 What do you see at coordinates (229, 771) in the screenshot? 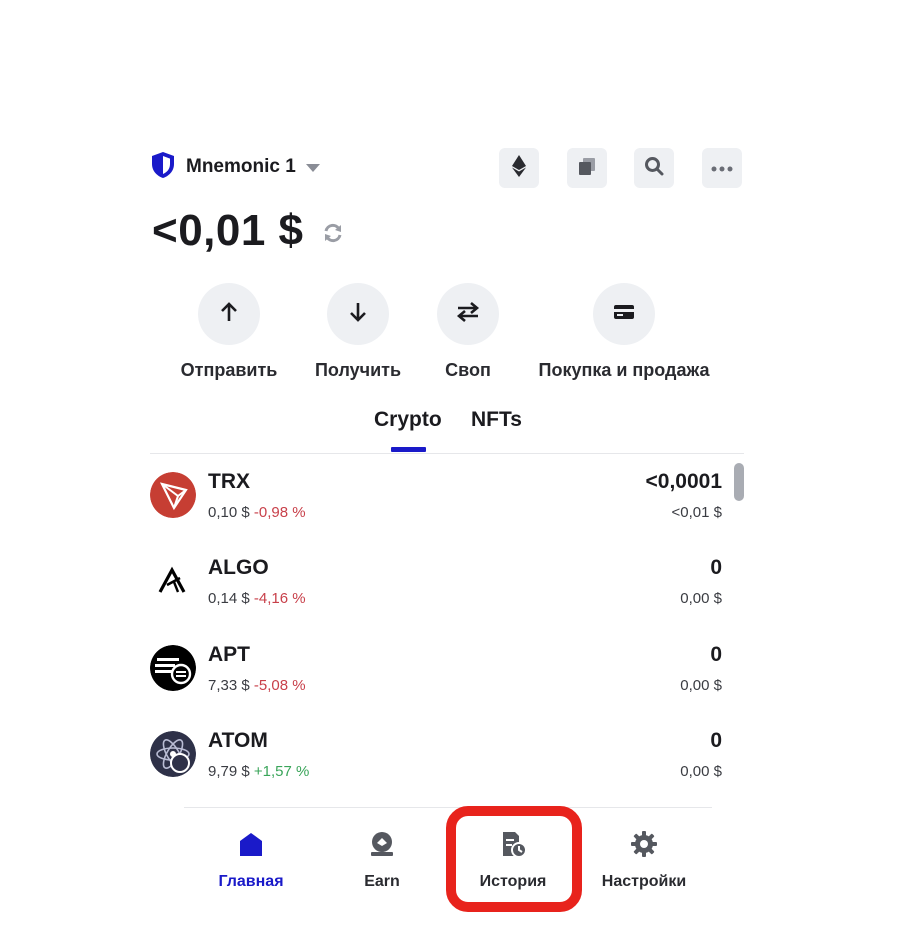
I see `asset-price: 9,79 $` at bounding box center [229, 771].